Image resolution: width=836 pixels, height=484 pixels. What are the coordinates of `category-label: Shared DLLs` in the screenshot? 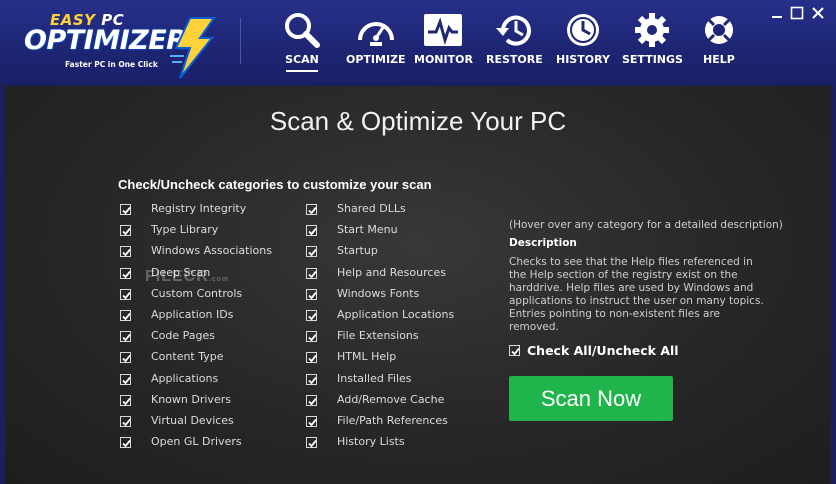 It's located at (371, 208).